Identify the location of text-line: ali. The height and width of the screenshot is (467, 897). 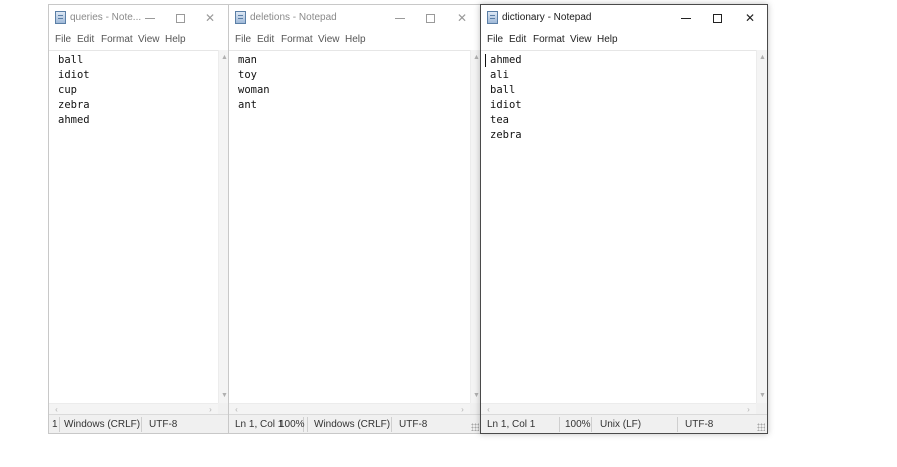
(499, 75).